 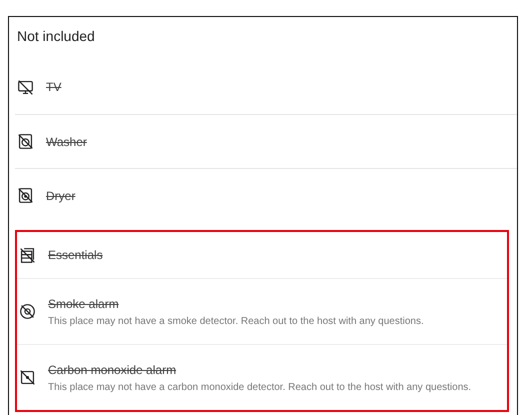 I want to click on washer-icon, so click(x=25, y=141).